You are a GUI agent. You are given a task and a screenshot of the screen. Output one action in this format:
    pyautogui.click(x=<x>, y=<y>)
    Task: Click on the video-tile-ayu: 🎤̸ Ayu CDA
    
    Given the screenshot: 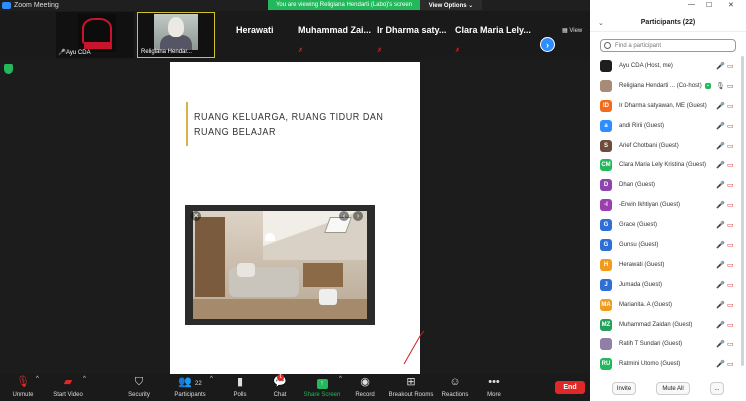 What is the action you would take?
    pyautogui.click(x=95, y=35)
    